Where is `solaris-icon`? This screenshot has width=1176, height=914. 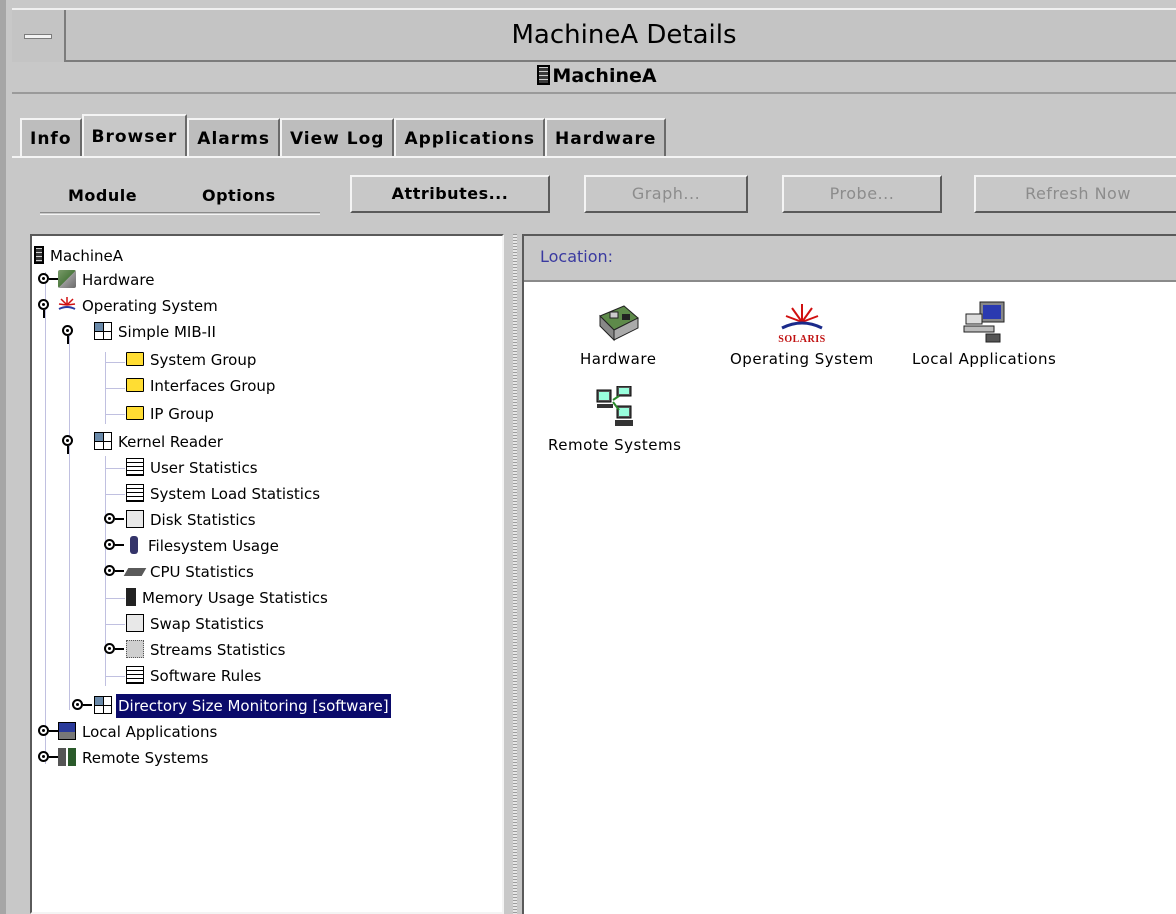
solaris-icon is located at coordinates (67, 305).